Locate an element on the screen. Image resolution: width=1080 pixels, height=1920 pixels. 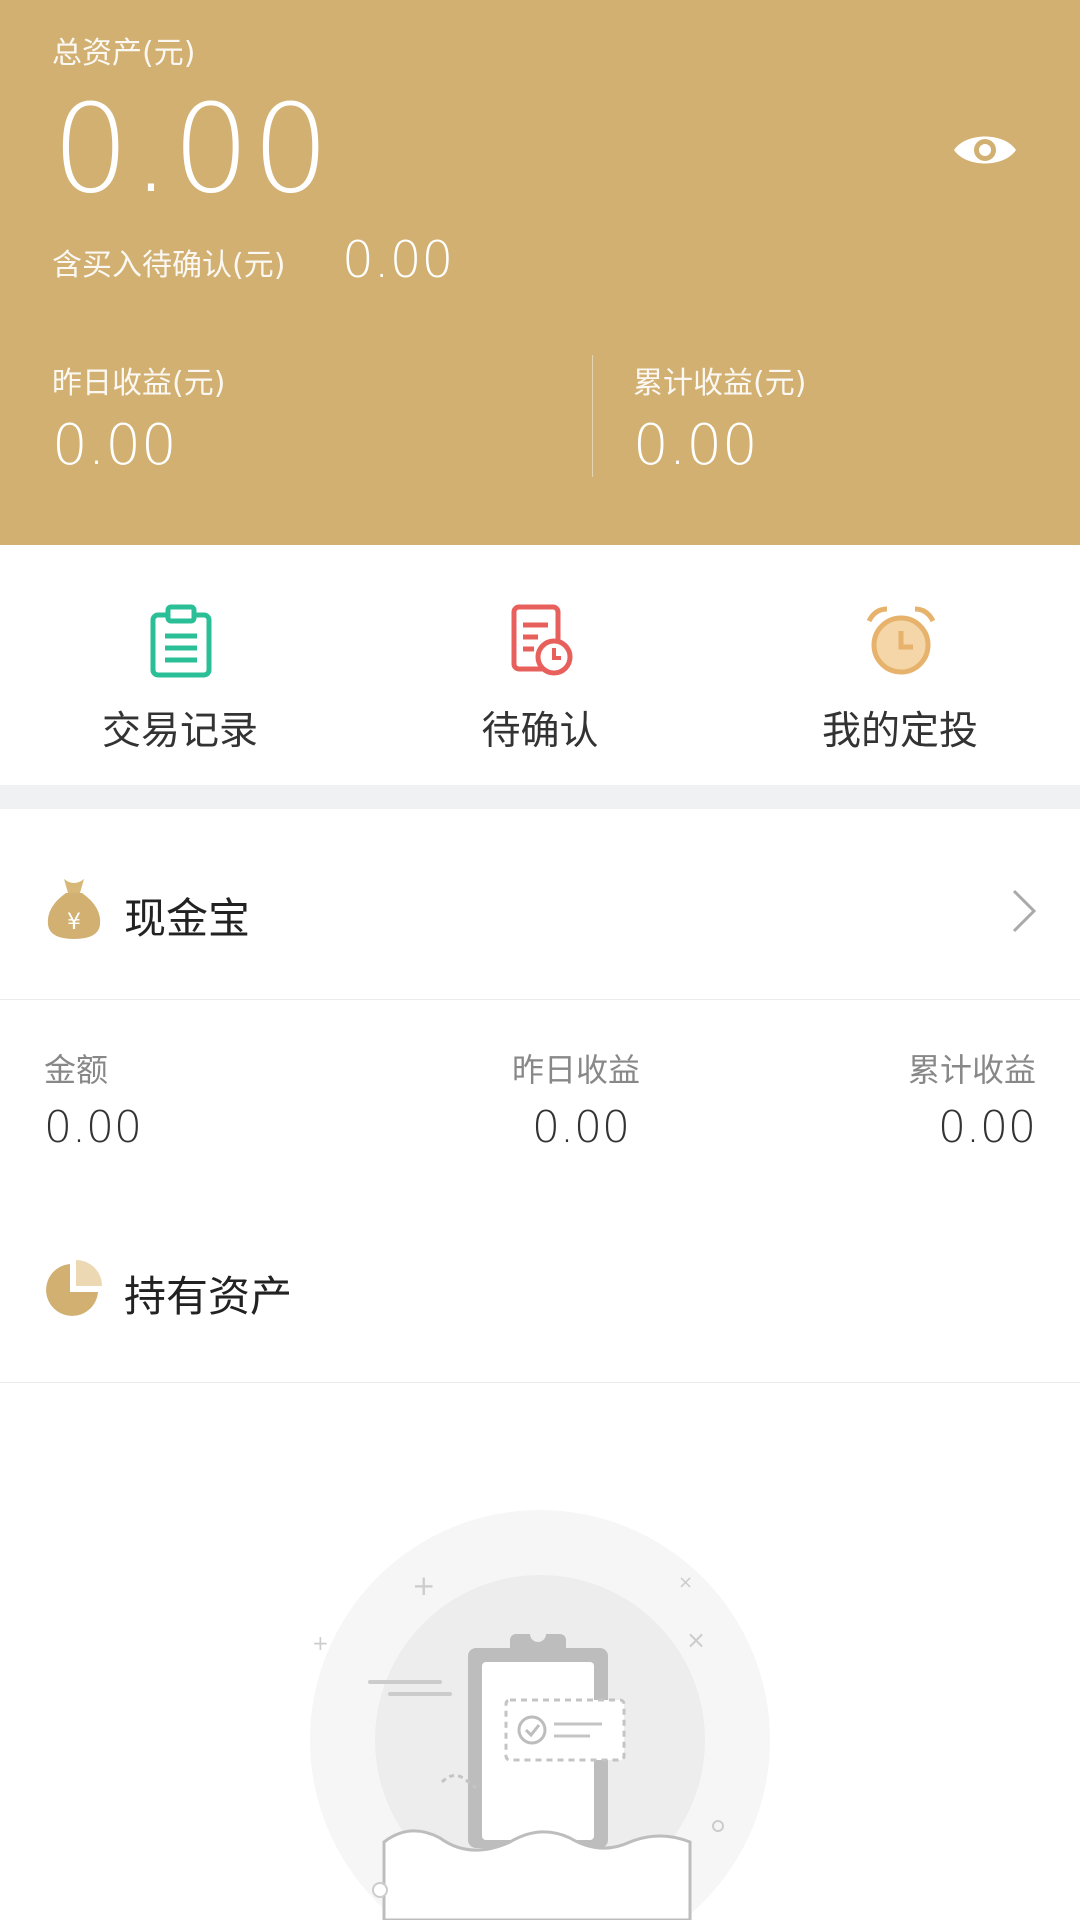
alarm-clock-icon is located at coordinates (901, 640).